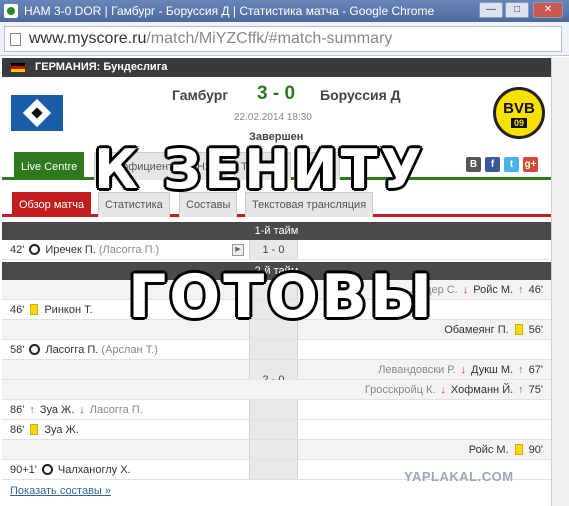 The width and height of the screenshot is (569, 506). What do you see at coordinates (416, 370) in the screenshot?
I see `sub-out-player: Левандовски Р.` at bounding box center [416, 370].